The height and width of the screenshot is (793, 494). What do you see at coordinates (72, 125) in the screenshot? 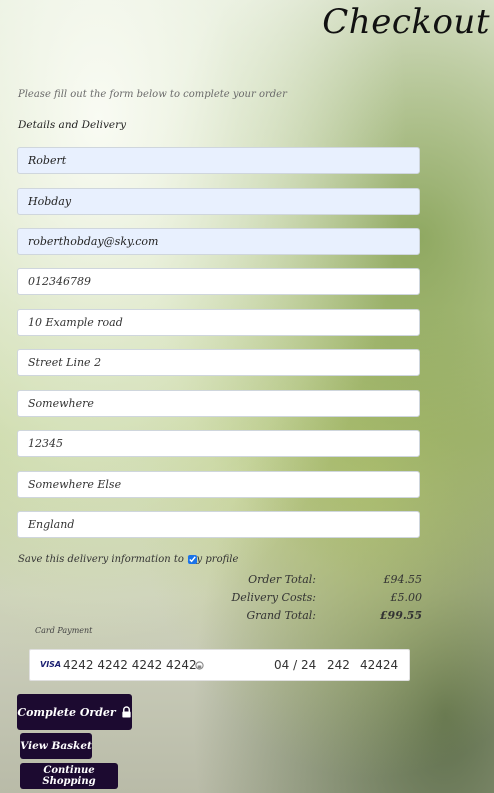
I see `section-title: Details and Delivery` at bounding box center [72, 125].